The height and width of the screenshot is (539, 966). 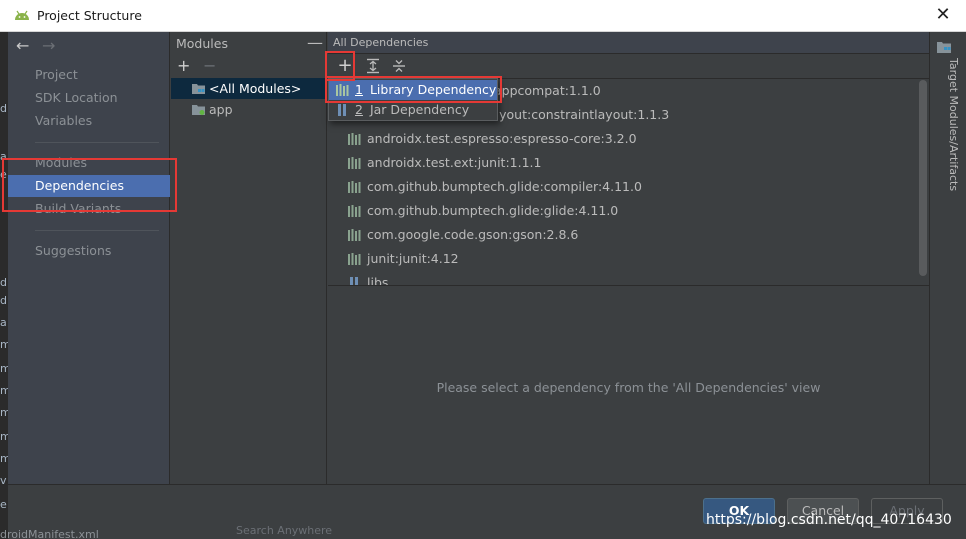 I want to click on dependency-label: junit:junit:4.12, so click(x=413, y=258).